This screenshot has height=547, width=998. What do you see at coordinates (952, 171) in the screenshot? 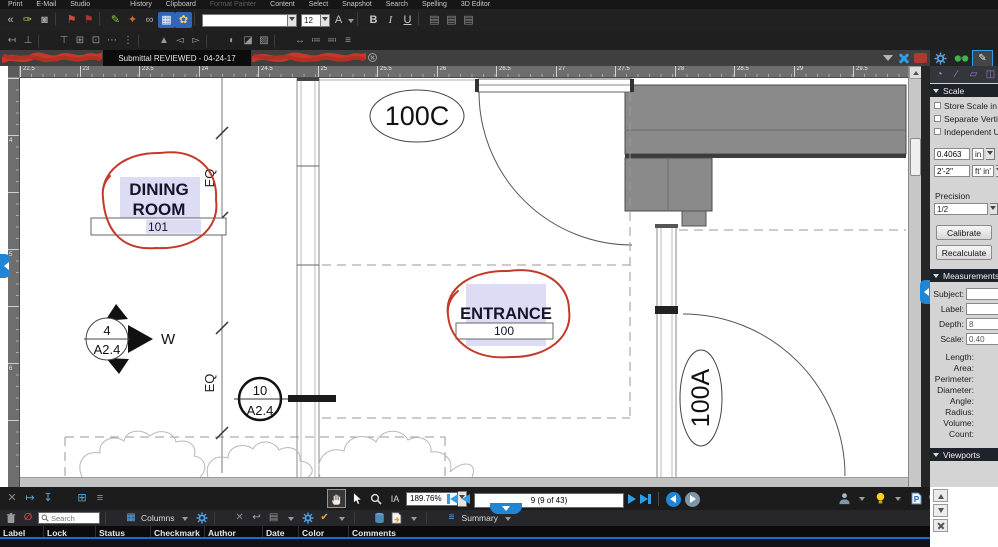
I see `scale-display-input` at bounding box center [952, 171].